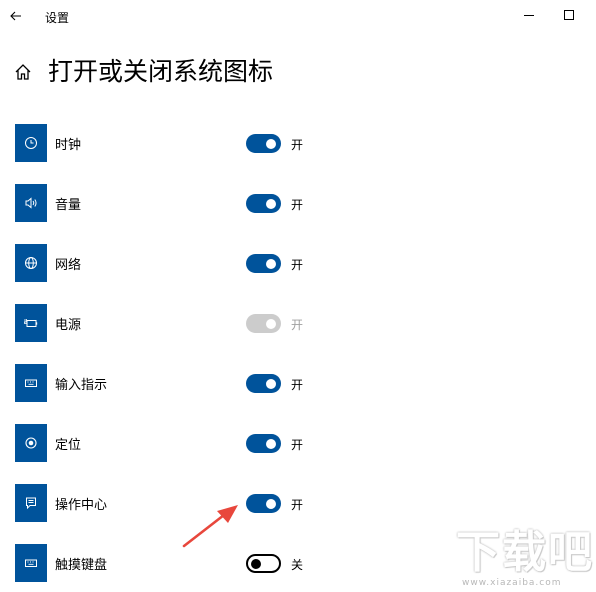 This screenshot has width=596, height=592. I want to click on input-indicator-toggle, so click(263, 383).